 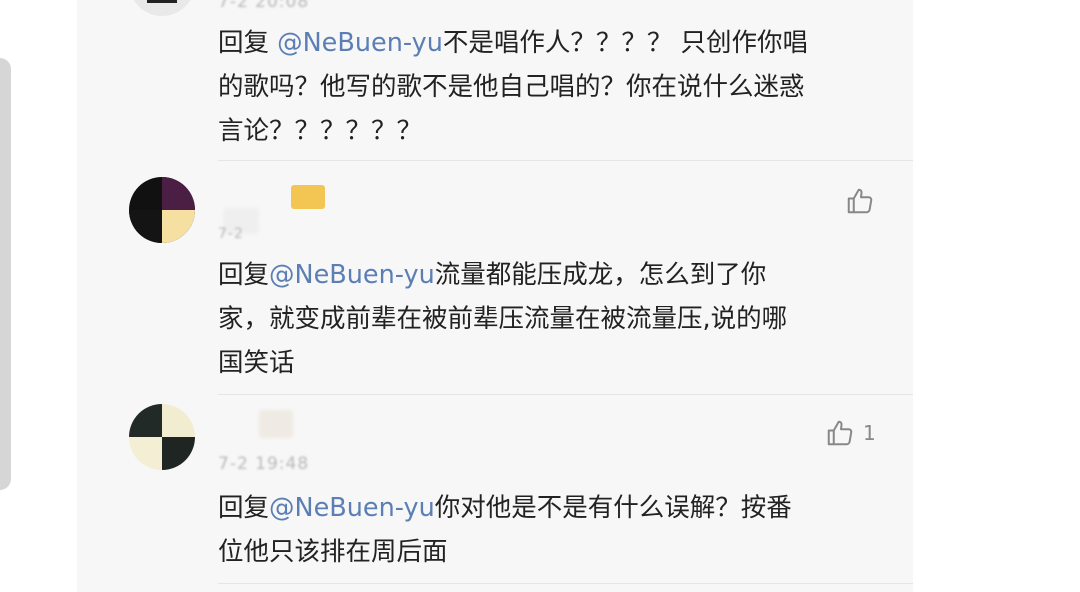 What do you see at coordinates (264, 464) in the screenshot?
I see `comment-timestamp: 7-2 19:48` at bounding box center [264, 464].